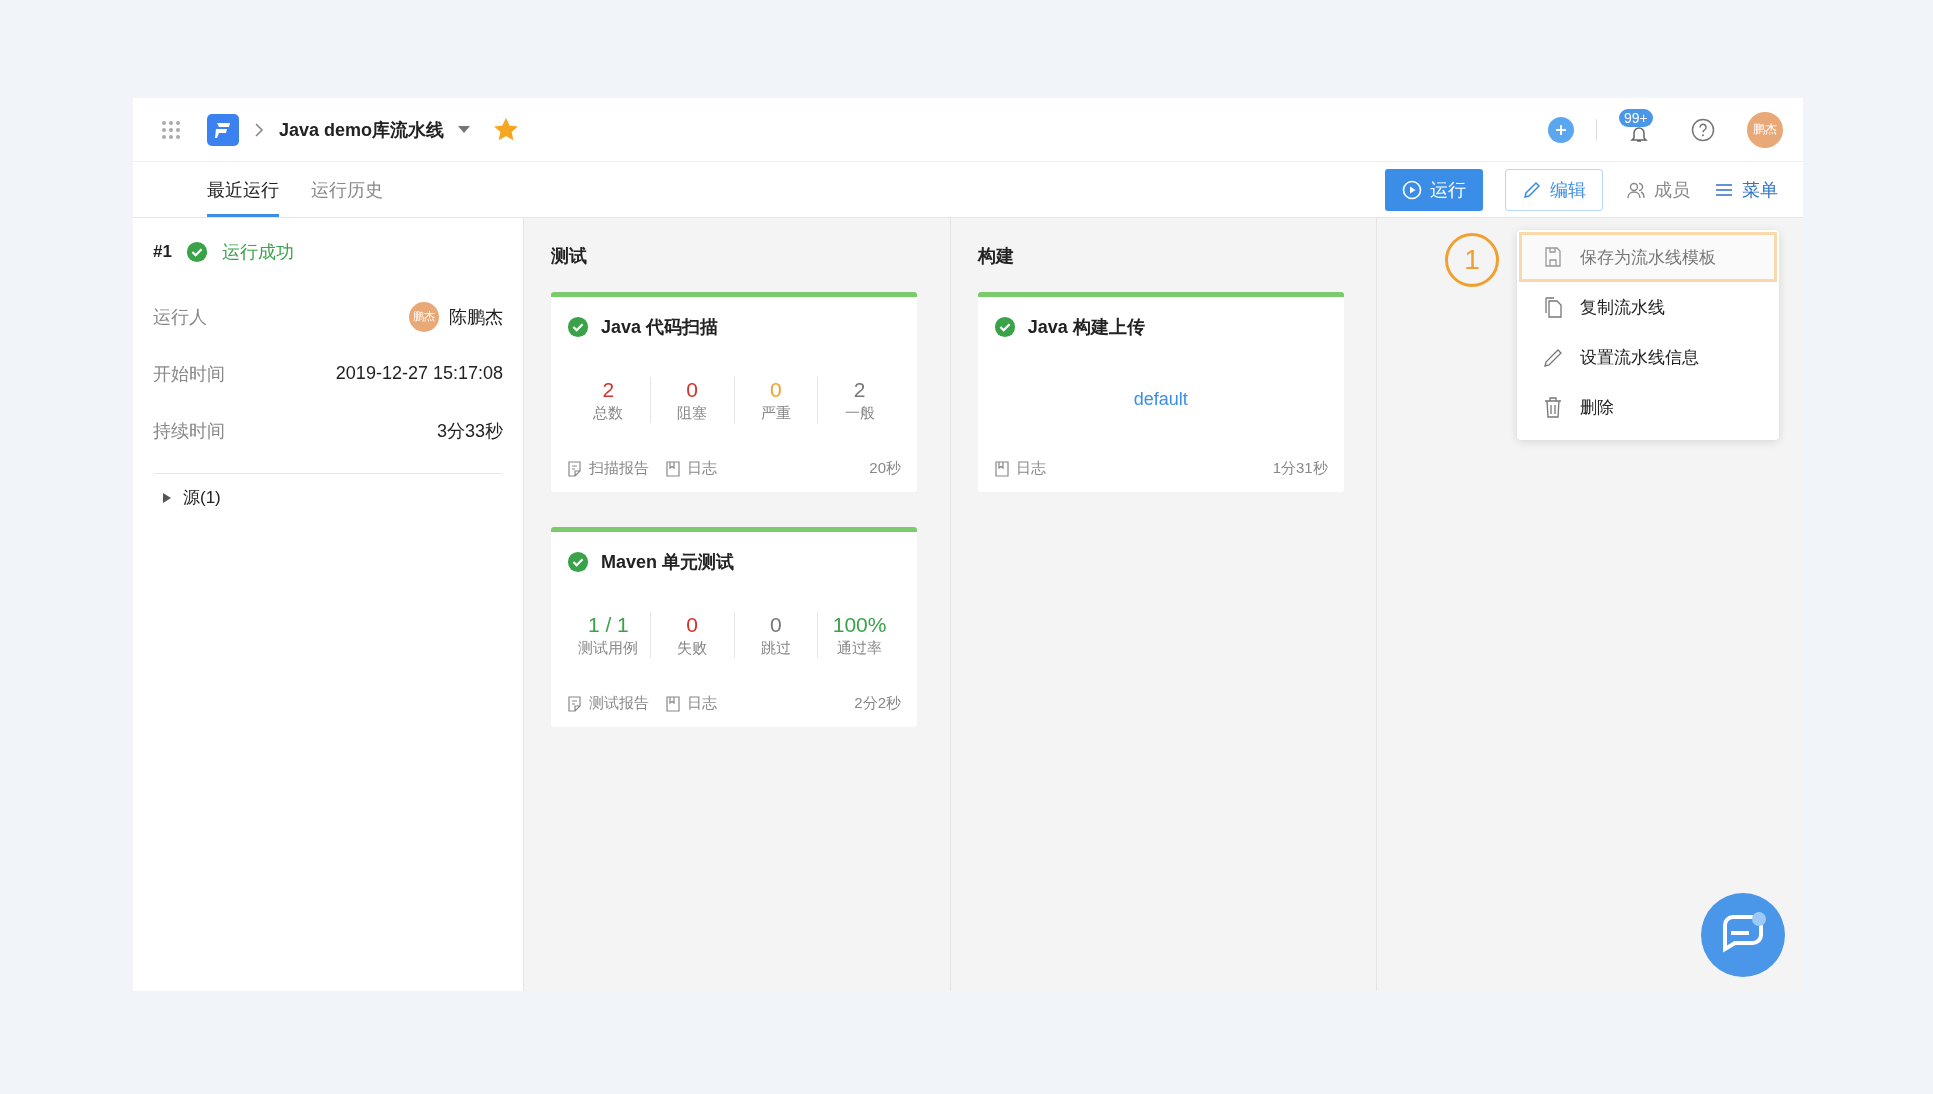  Describe the element at coordinates (877, 703) in the screenshot. I see `job-duration: 2分2秒` at that location.